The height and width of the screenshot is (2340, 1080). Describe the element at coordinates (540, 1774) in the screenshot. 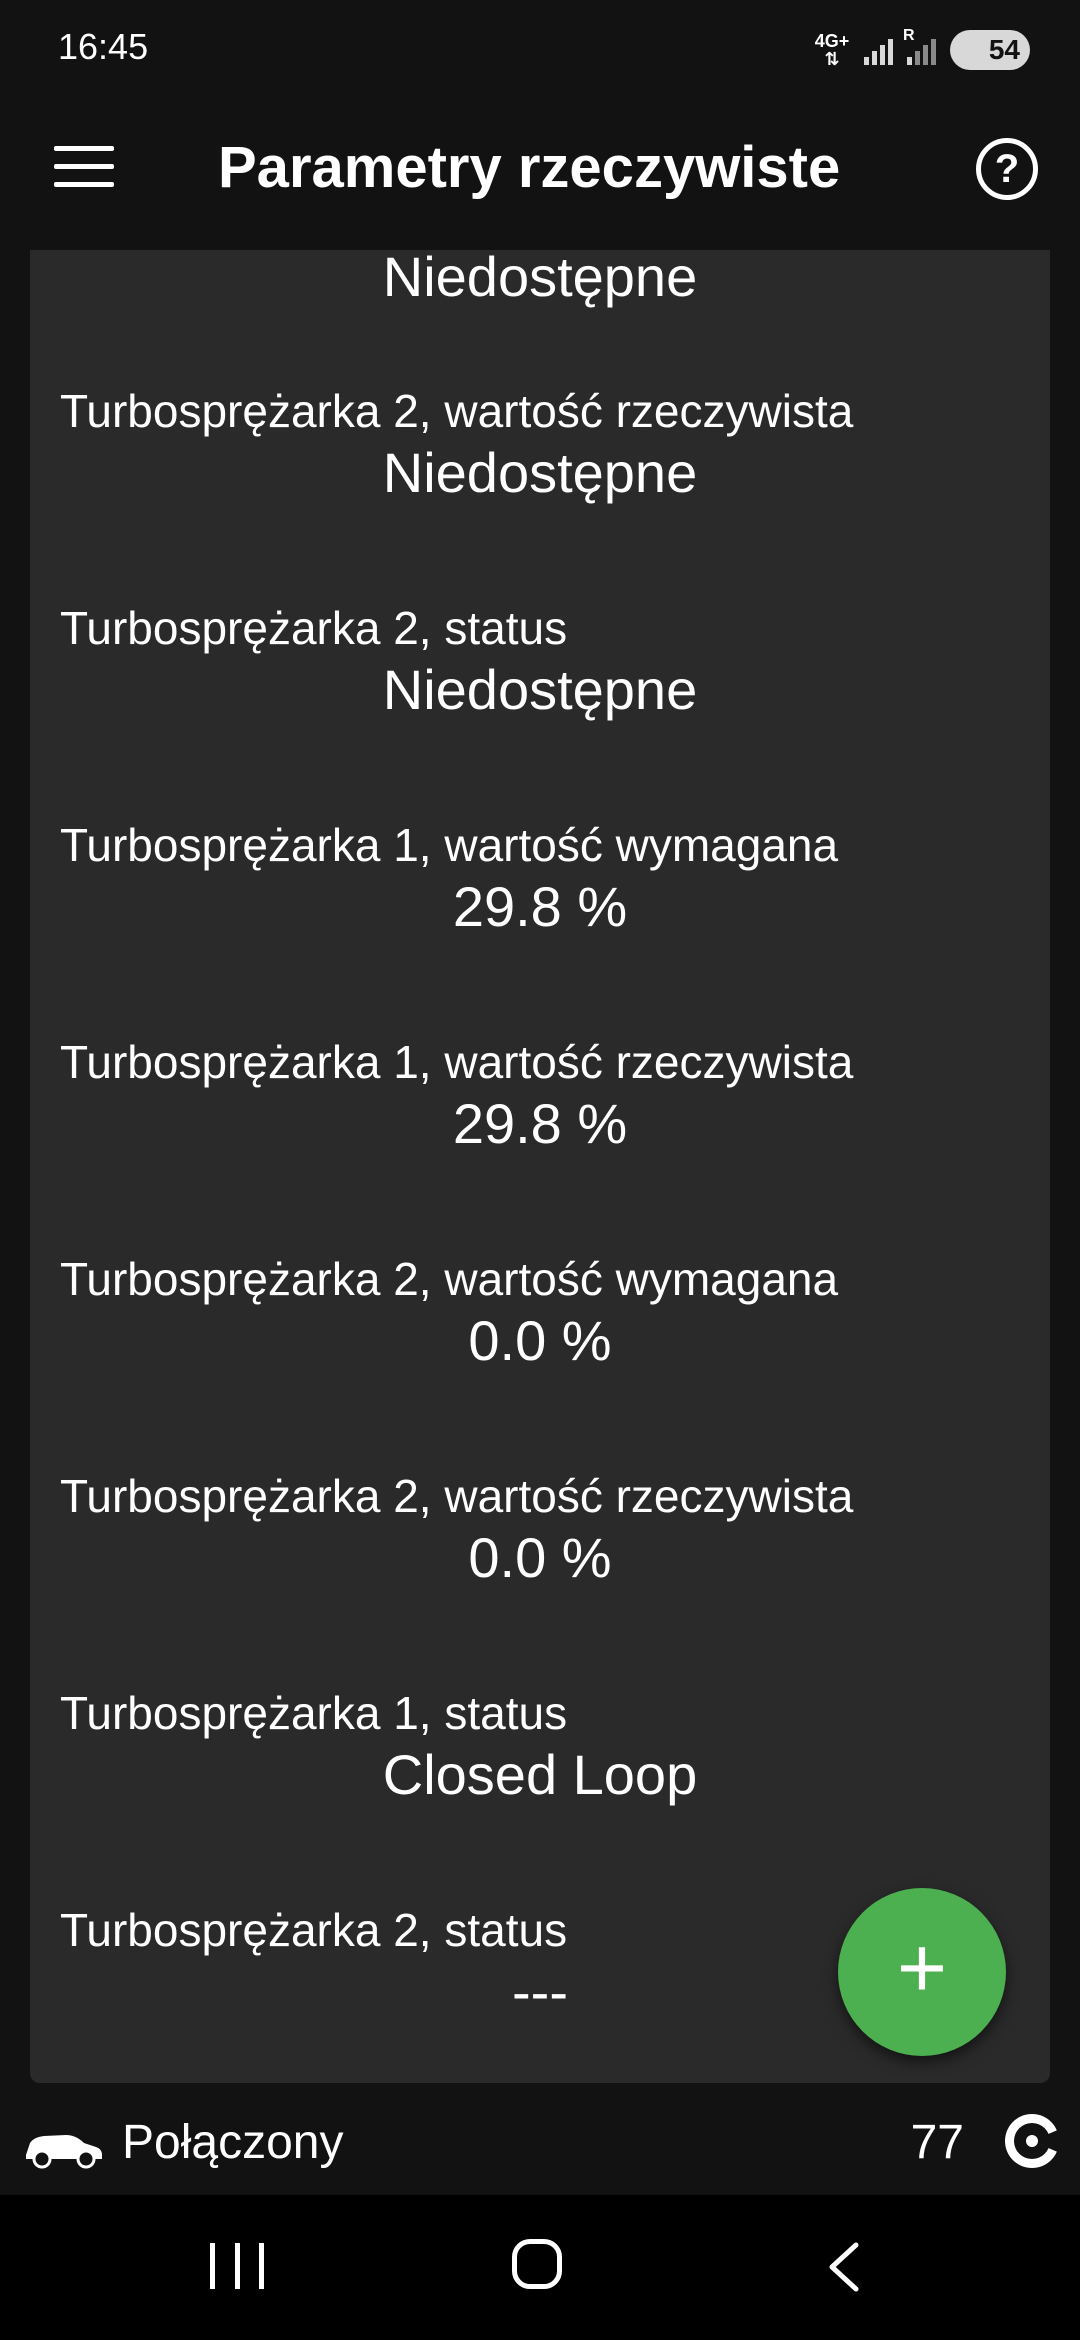

I see `param-value: Closed Loop` at that location.